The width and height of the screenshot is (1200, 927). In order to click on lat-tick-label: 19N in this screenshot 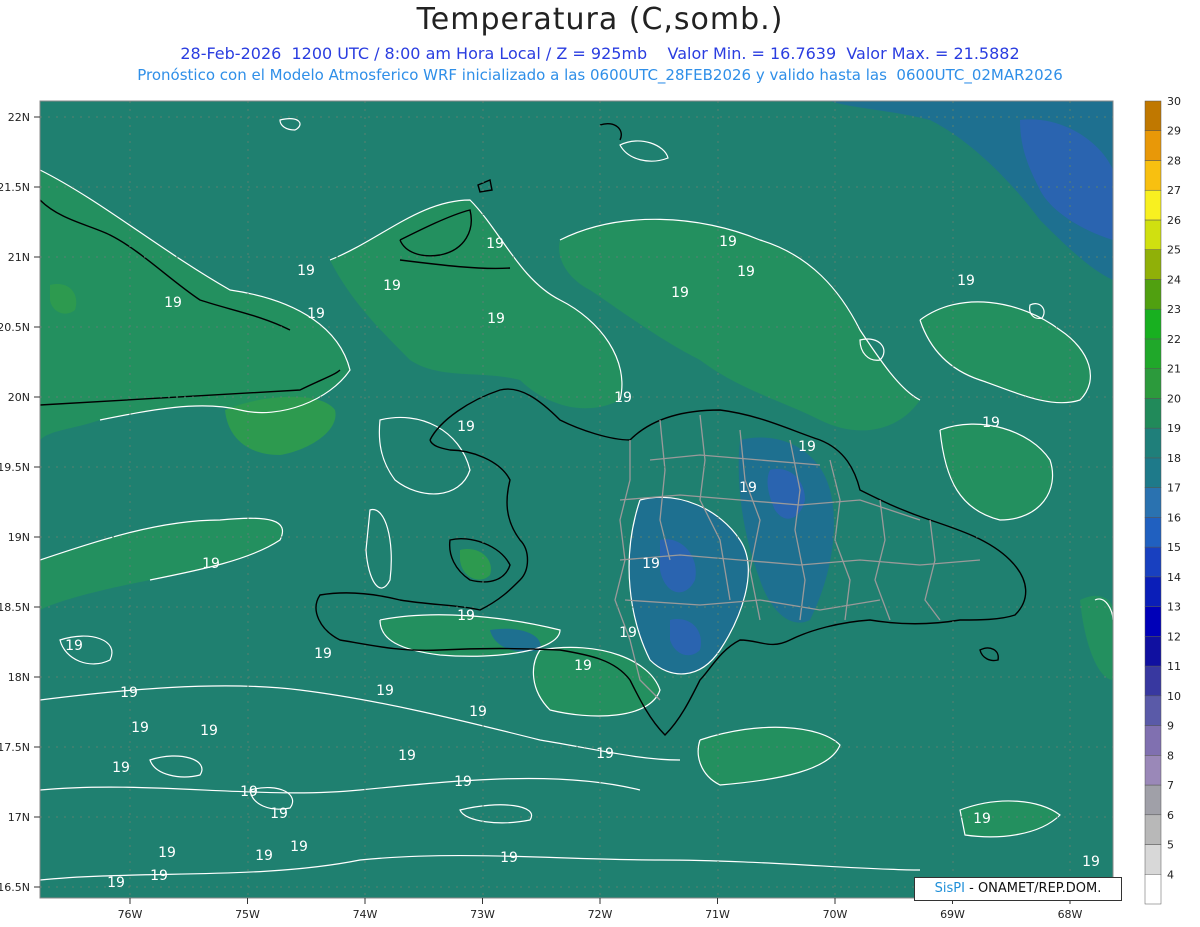, I will do `click(19, 537)`.